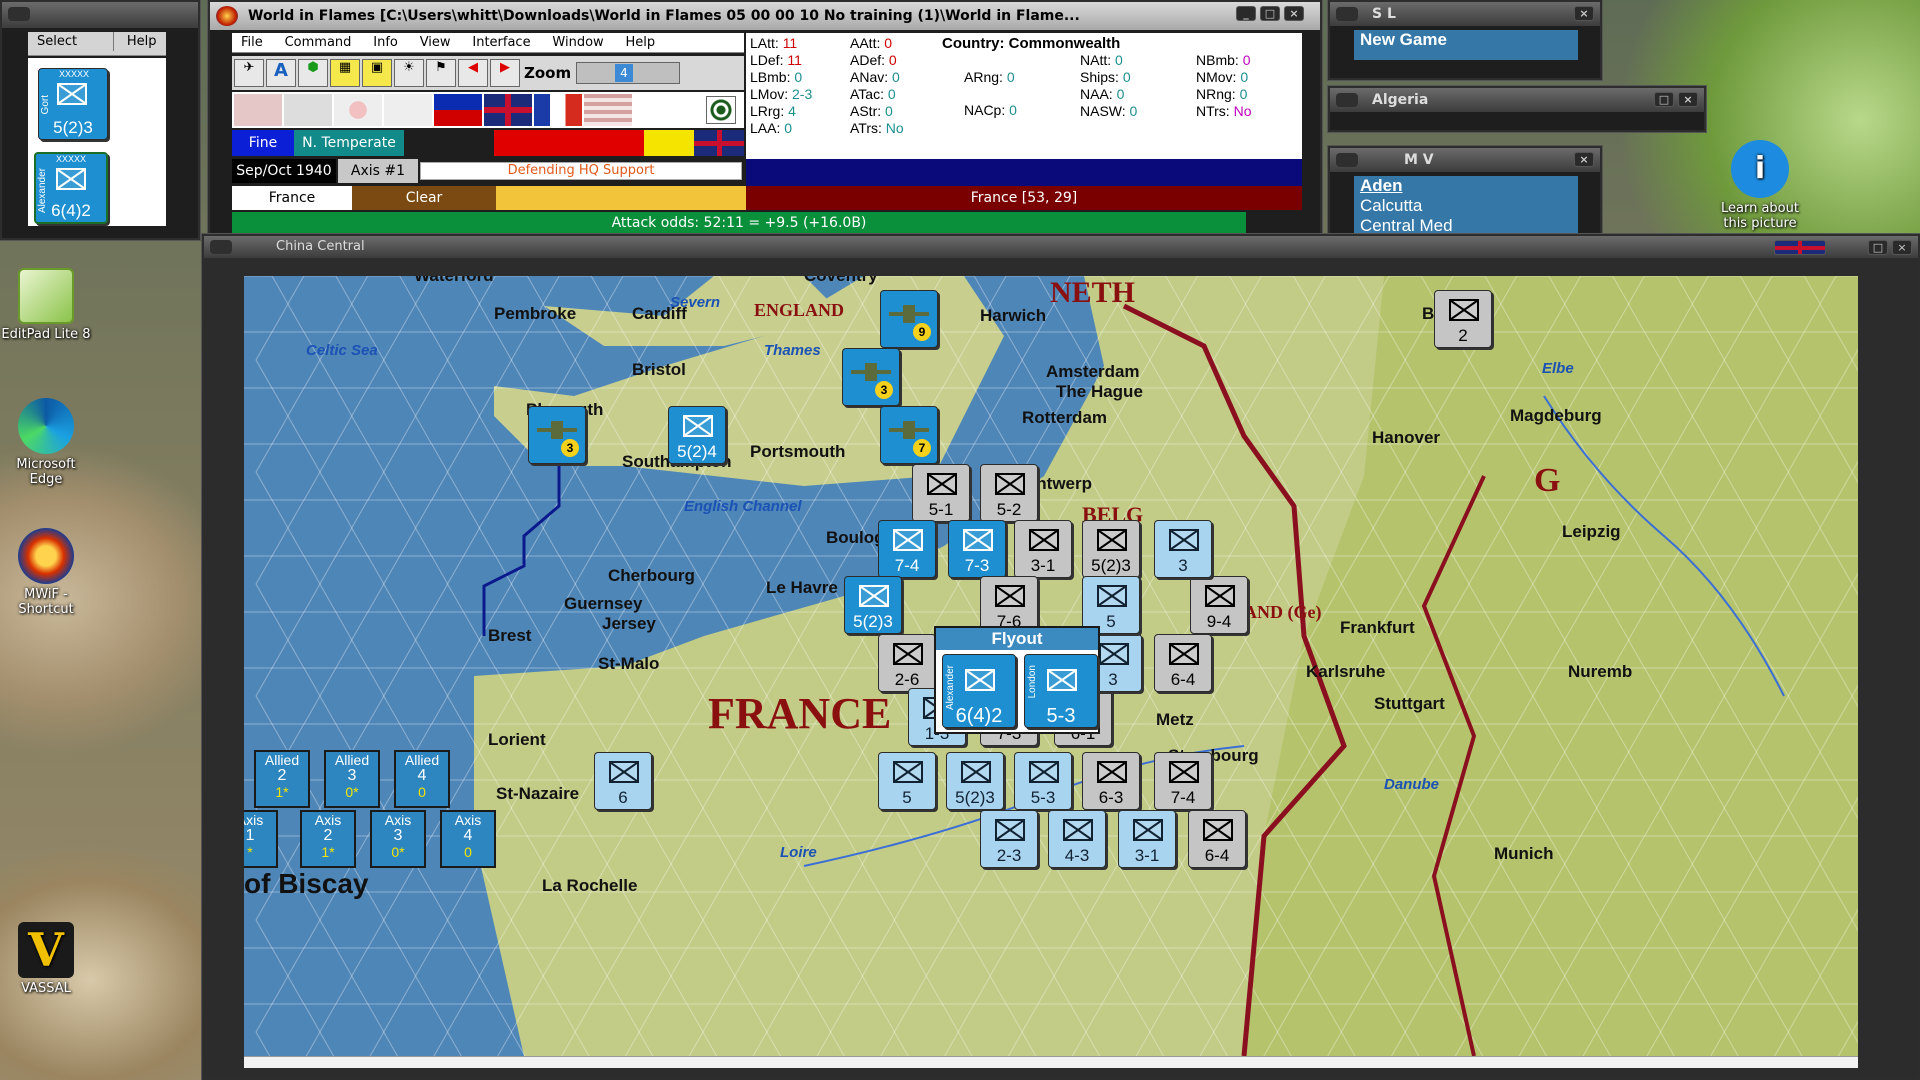  I want to click on font-tool-icon: A, so click(281, 73).